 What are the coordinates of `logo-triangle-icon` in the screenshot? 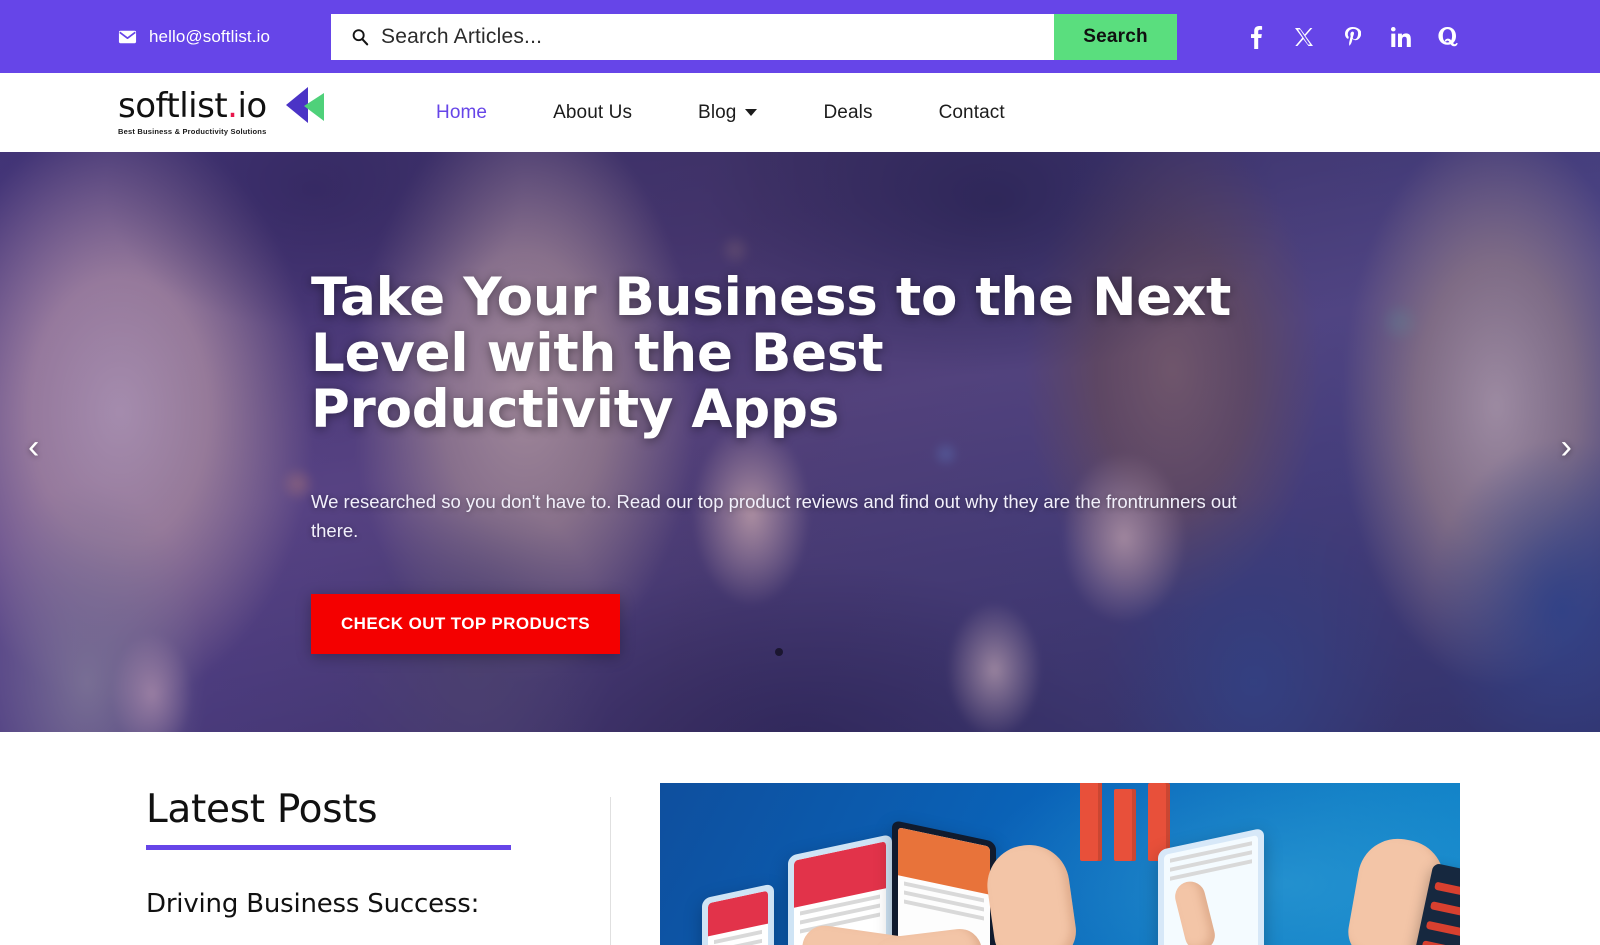 It's located at (305, 105).